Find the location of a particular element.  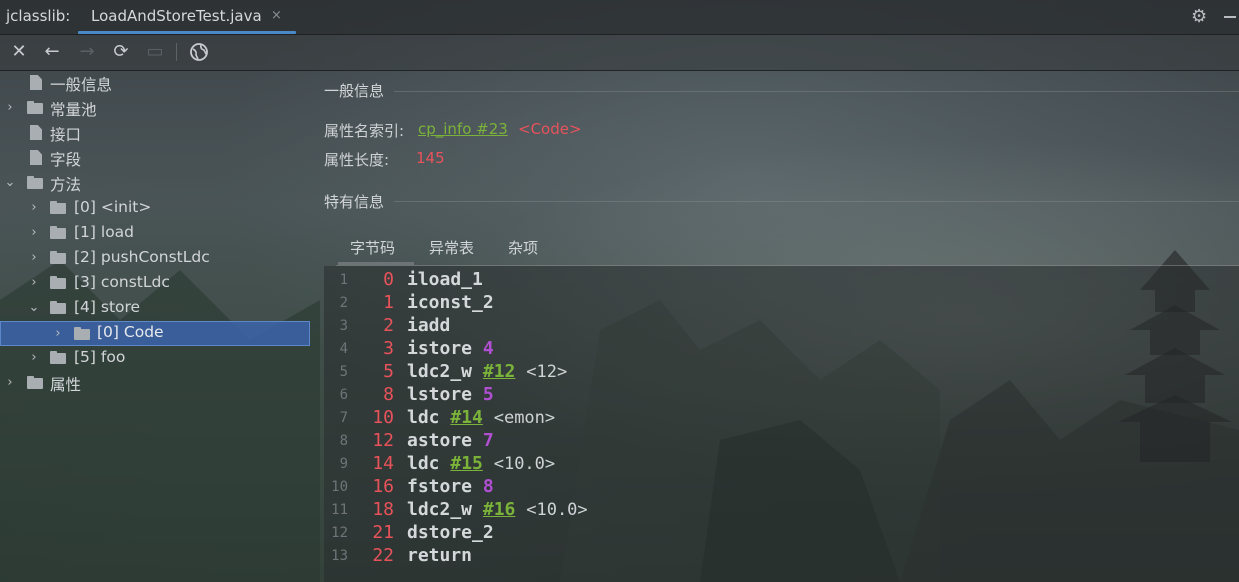

bytecode-offset: 12 is located at coordinates (383, 440).